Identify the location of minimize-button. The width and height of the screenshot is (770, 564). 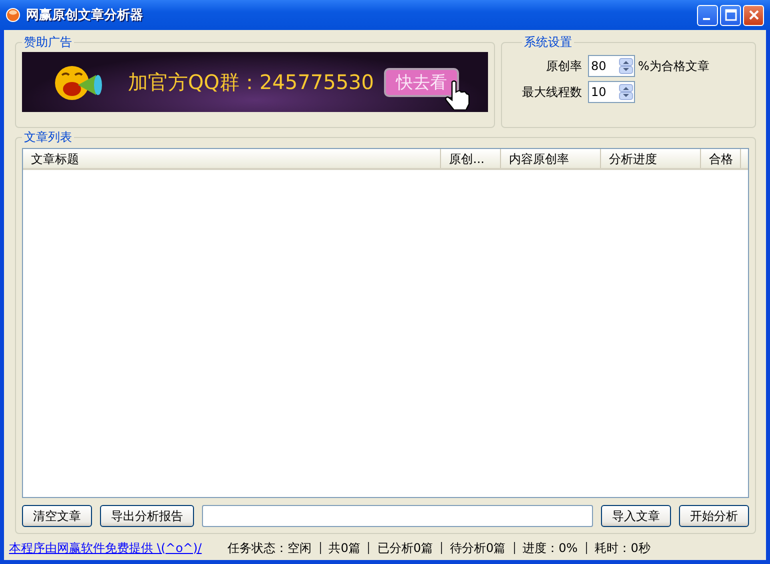
(707, 15).